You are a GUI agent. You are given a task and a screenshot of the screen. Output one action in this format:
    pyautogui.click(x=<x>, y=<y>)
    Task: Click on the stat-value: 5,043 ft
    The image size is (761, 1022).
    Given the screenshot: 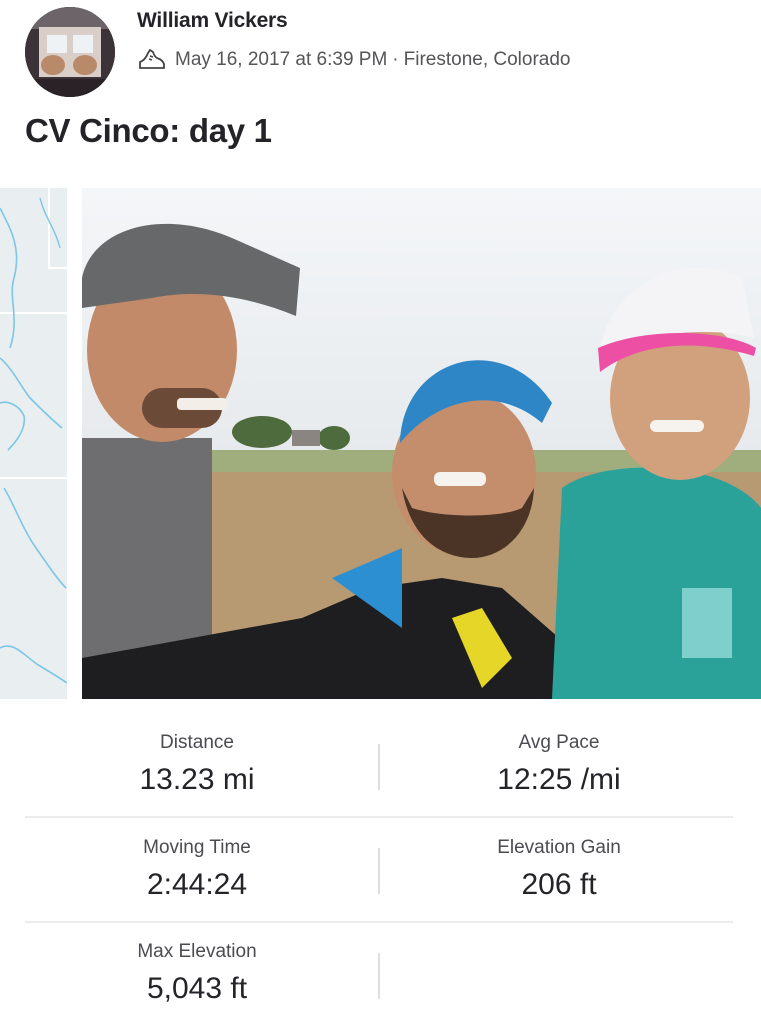 What is the action you would take?
    pyautogui.click(x=197, y=988)
    